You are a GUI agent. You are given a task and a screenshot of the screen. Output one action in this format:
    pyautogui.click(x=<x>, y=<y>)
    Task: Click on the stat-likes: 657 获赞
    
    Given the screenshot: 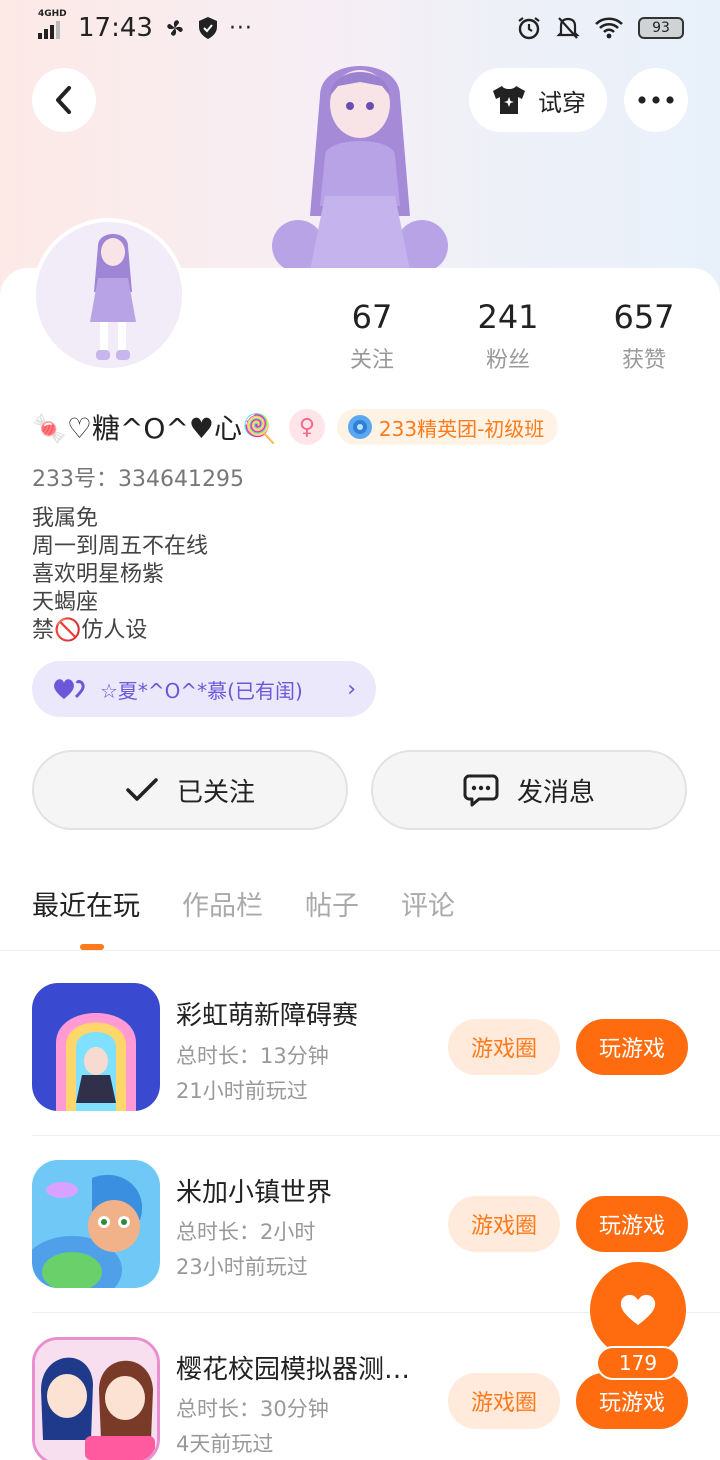 What is the action you would take?
    pyautogui.click(x=644, y=336)
    